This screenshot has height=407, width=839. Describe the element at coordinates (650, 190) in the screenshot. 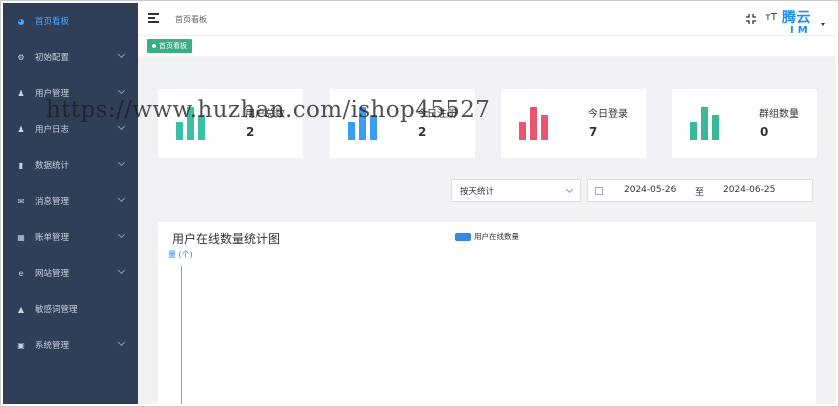

I see `start-date: 2024-05-26` at that location.